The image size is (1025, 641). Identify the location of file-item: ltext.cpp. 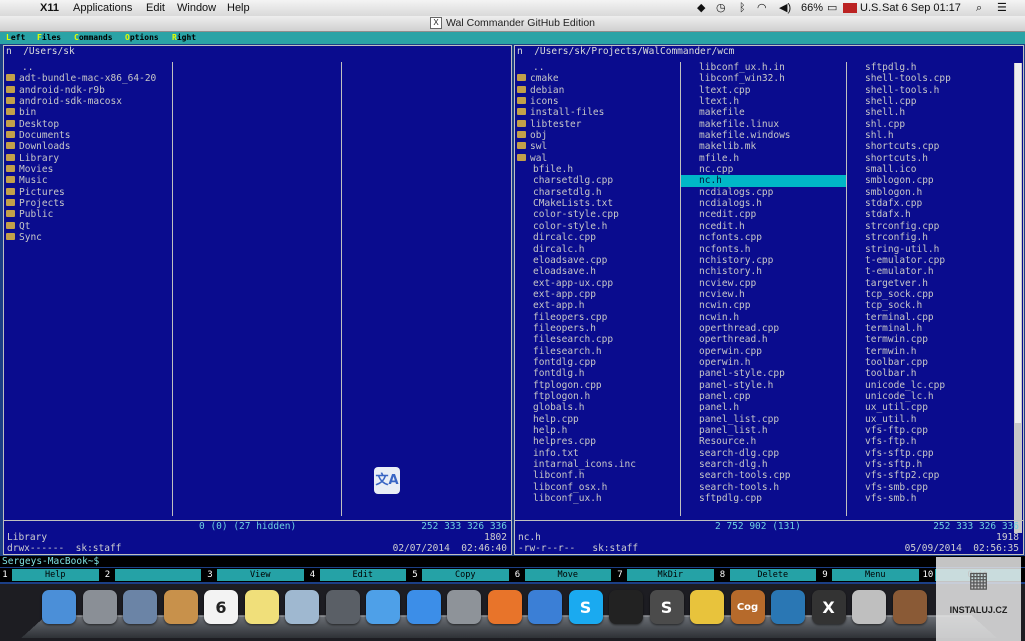
(763, 90).